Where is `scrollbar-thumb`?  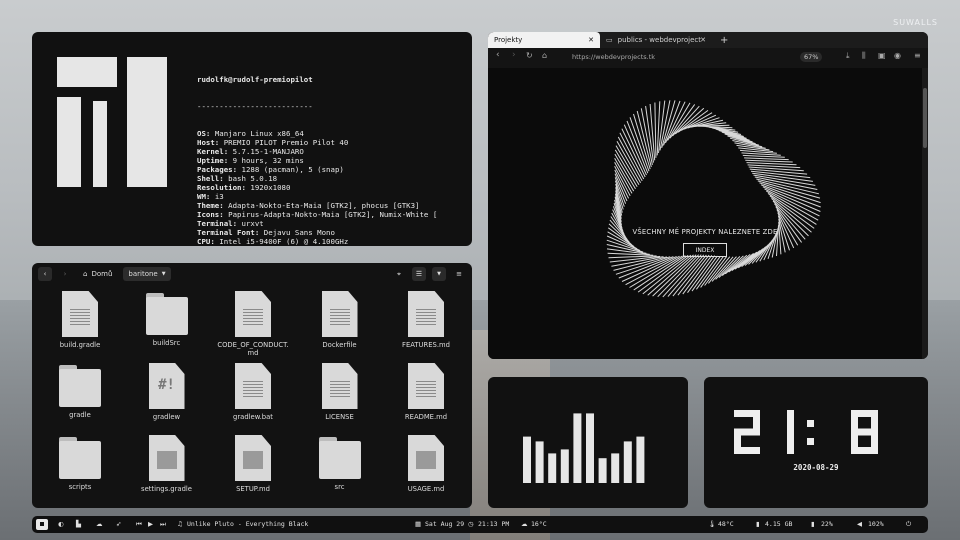
scrollbar-thumb is located at coordinates (925, 118).